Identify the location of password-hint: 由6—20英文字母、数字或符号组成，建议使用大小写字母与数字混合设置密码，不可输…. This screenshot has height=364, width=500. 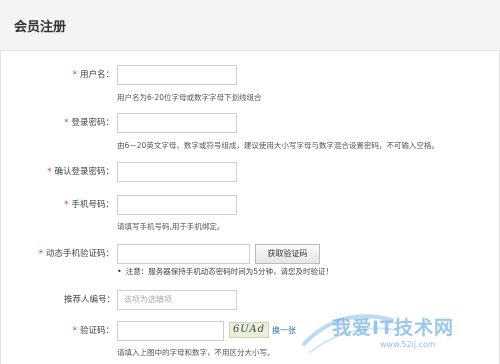
(278, 145).